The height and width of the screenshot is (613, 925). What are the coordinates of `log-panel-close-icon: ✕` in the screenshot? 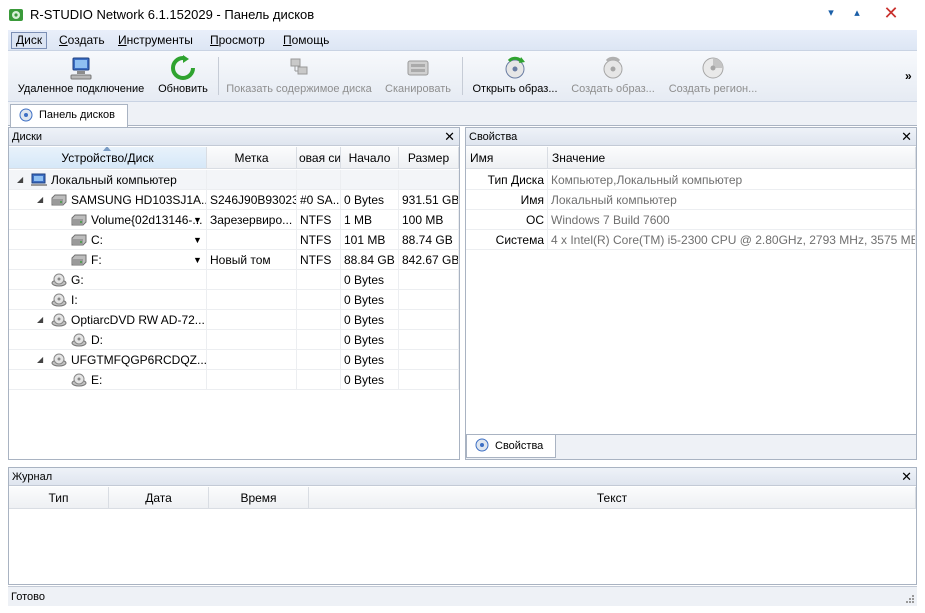 It's located at (906, 476).